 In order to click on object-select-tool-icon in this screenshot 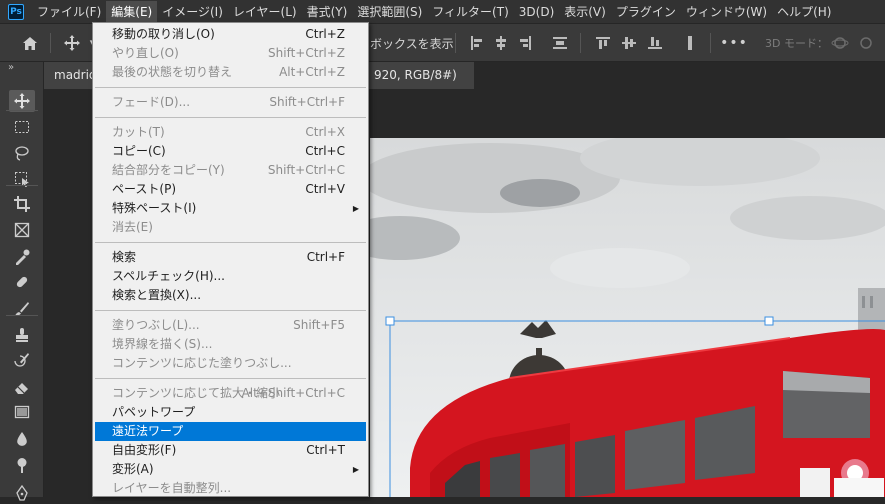, I will do `click(22, 179)`.